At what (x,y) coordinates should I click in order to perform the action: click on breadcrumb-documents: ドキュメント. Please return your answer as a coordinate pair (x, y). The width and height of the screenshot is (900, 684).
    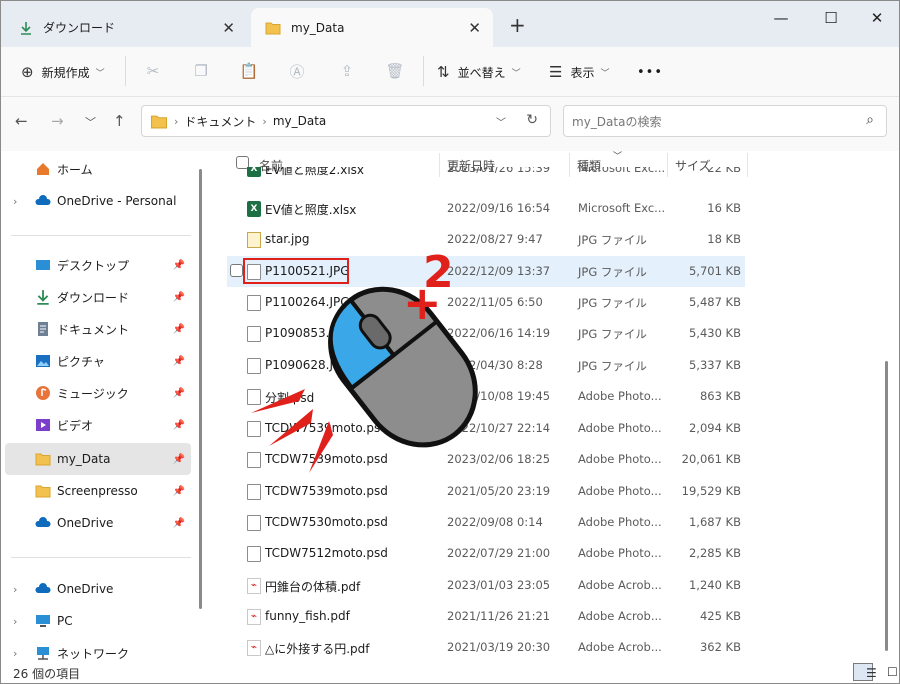
    Looking at the image, I should click on (220, 121).